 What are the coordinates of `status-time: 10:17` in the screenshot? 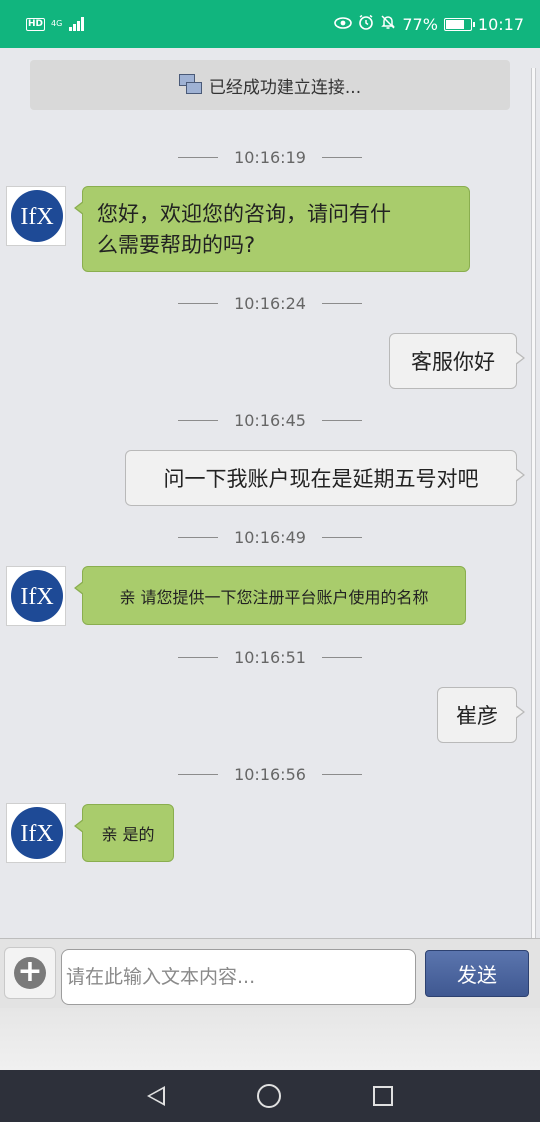 It's located at (500, 24).